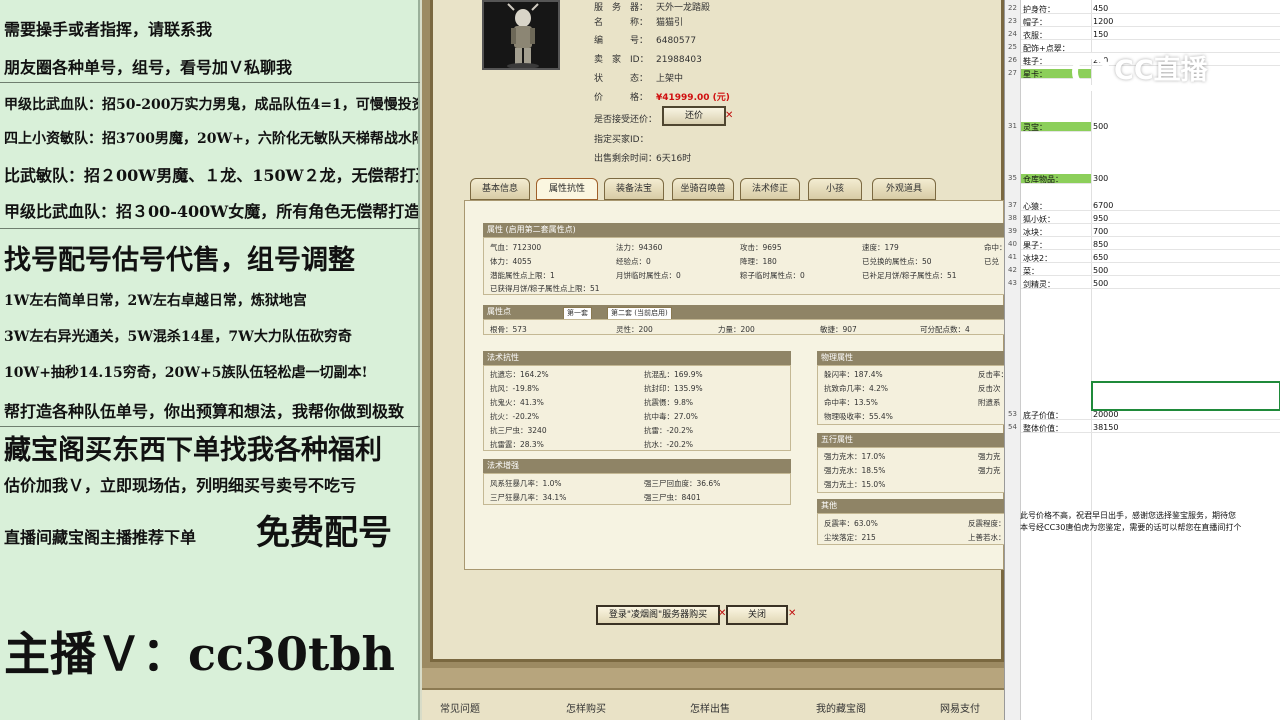 This screenshot has height=720, width=1280. What do you see at coordinates (1150, 284) in the screenshot?
I see `sheet-row: 剑精灵： 500` at bounding box center [1150, 284].